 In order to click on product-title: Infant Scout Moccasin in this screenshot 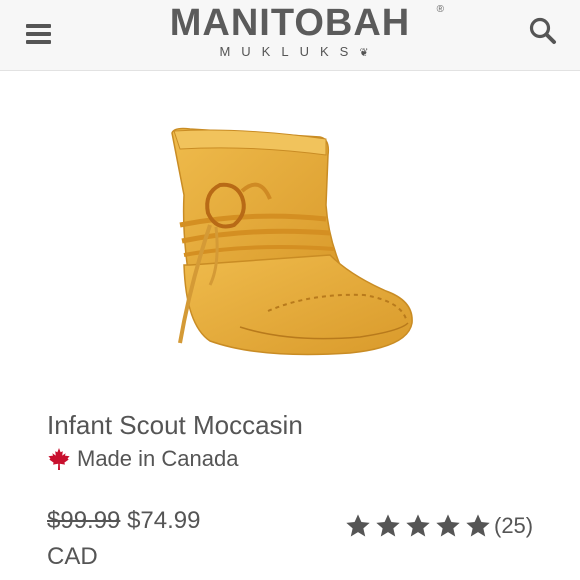, I will do `click(175, 425)`.